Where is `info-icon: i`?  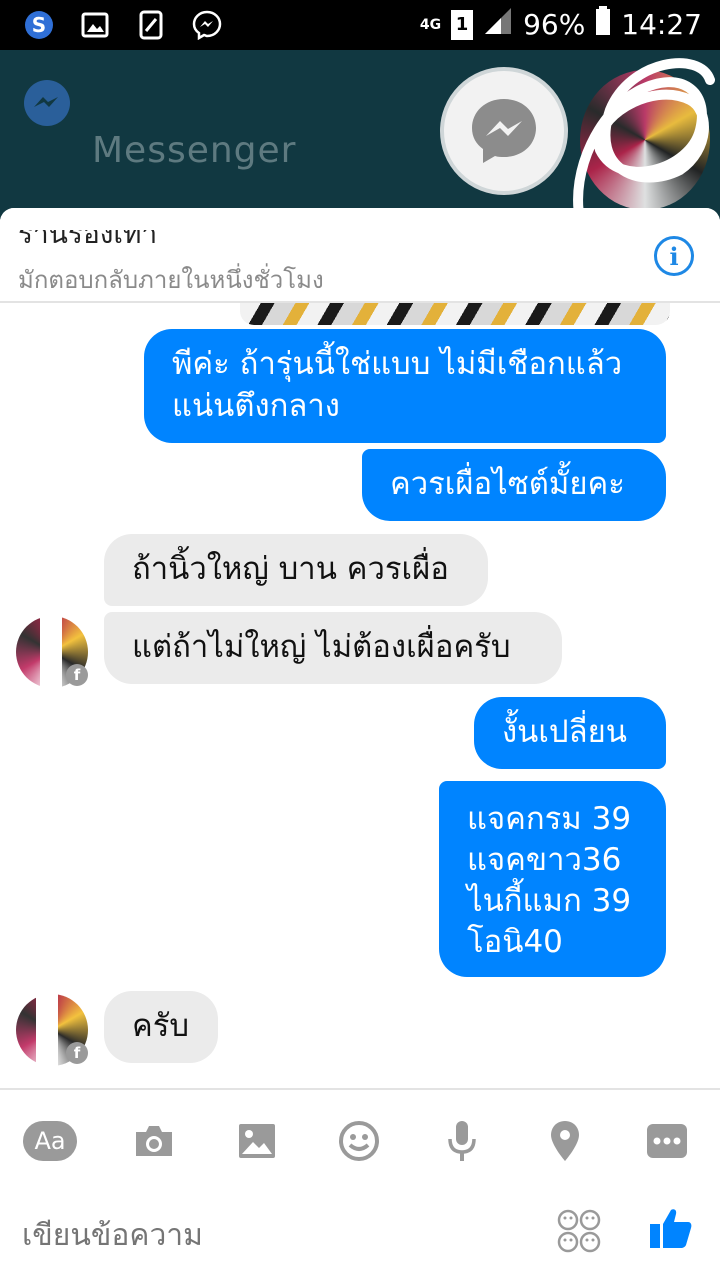 info-icon: i is located at coordinates (674, 256).